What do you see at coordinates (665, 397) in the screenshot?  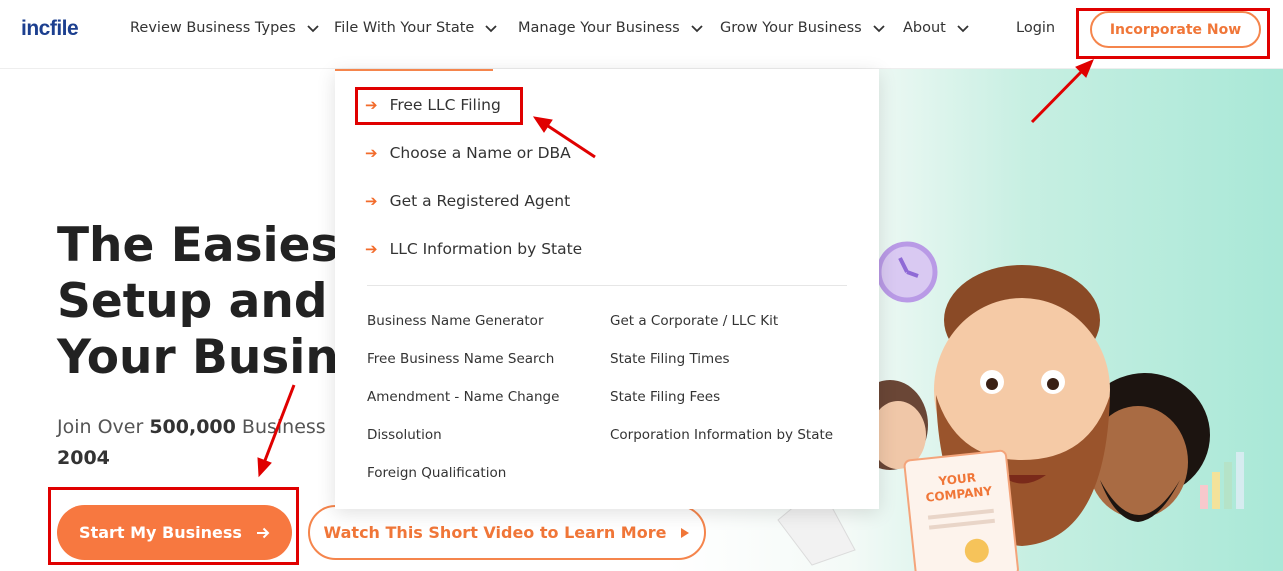 I see `link-state-filing-fees: State Filing Fees` at bounding box center [665, 397].